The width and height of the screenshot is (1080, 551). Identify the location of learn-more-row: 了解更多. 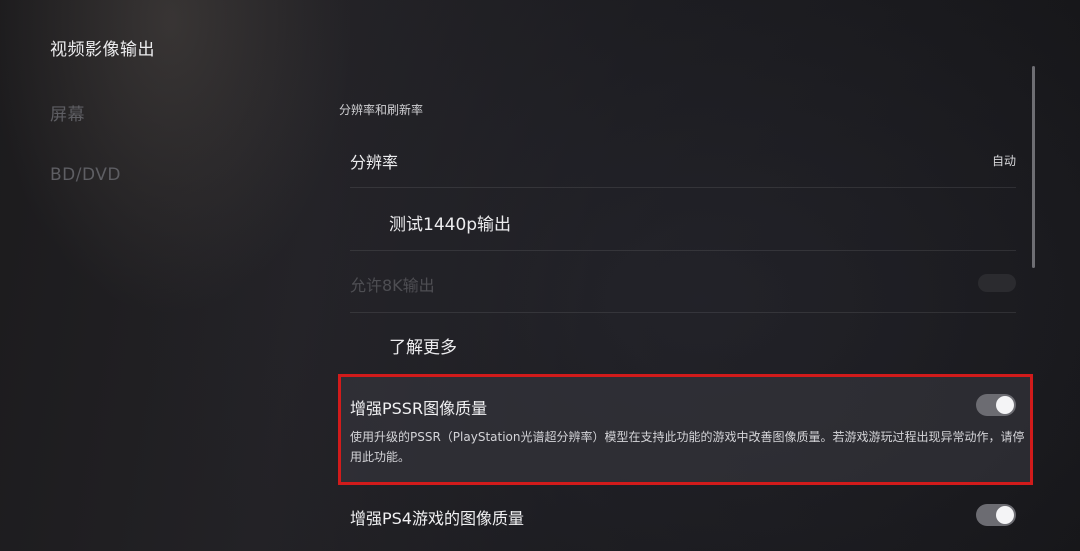
(684, 344).